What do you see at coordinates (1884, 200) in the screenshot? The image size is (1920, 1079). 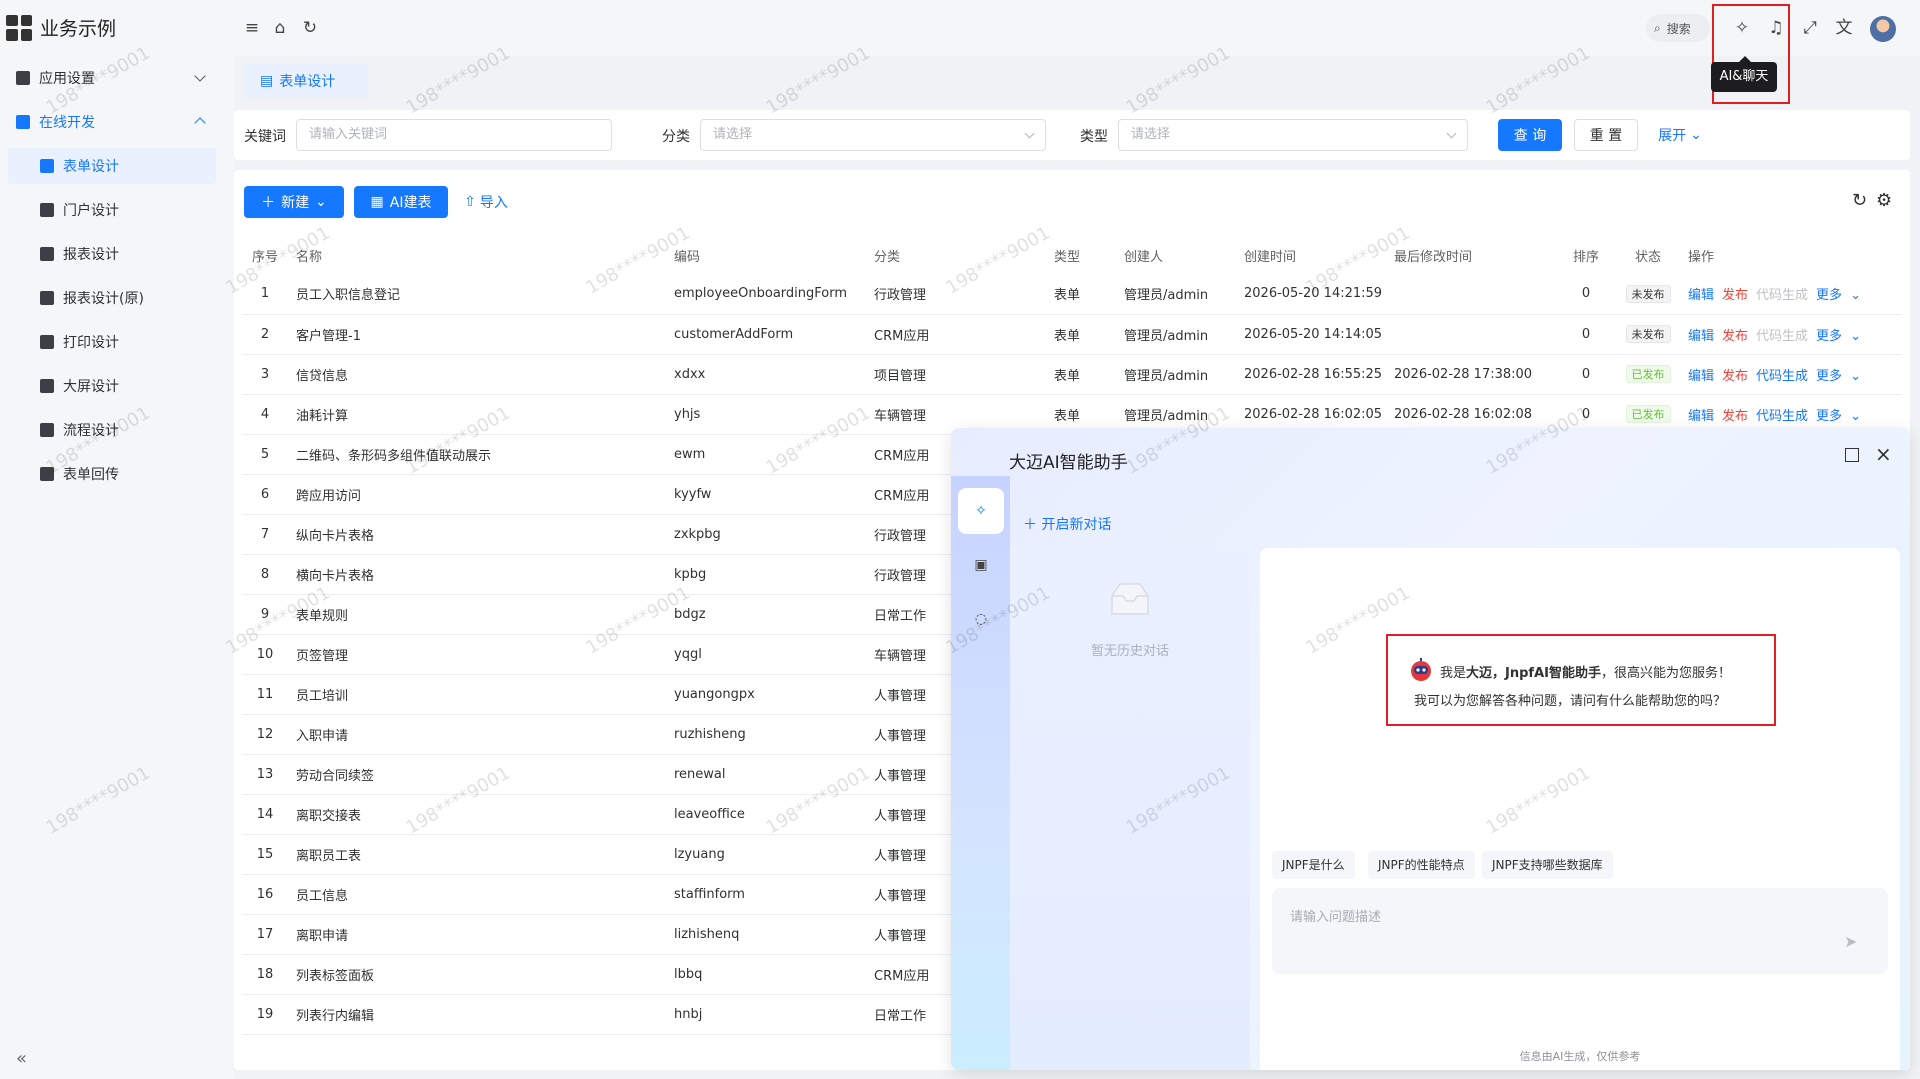 I see `gear-icon: ⚙` at bounding box center [1884, 200].